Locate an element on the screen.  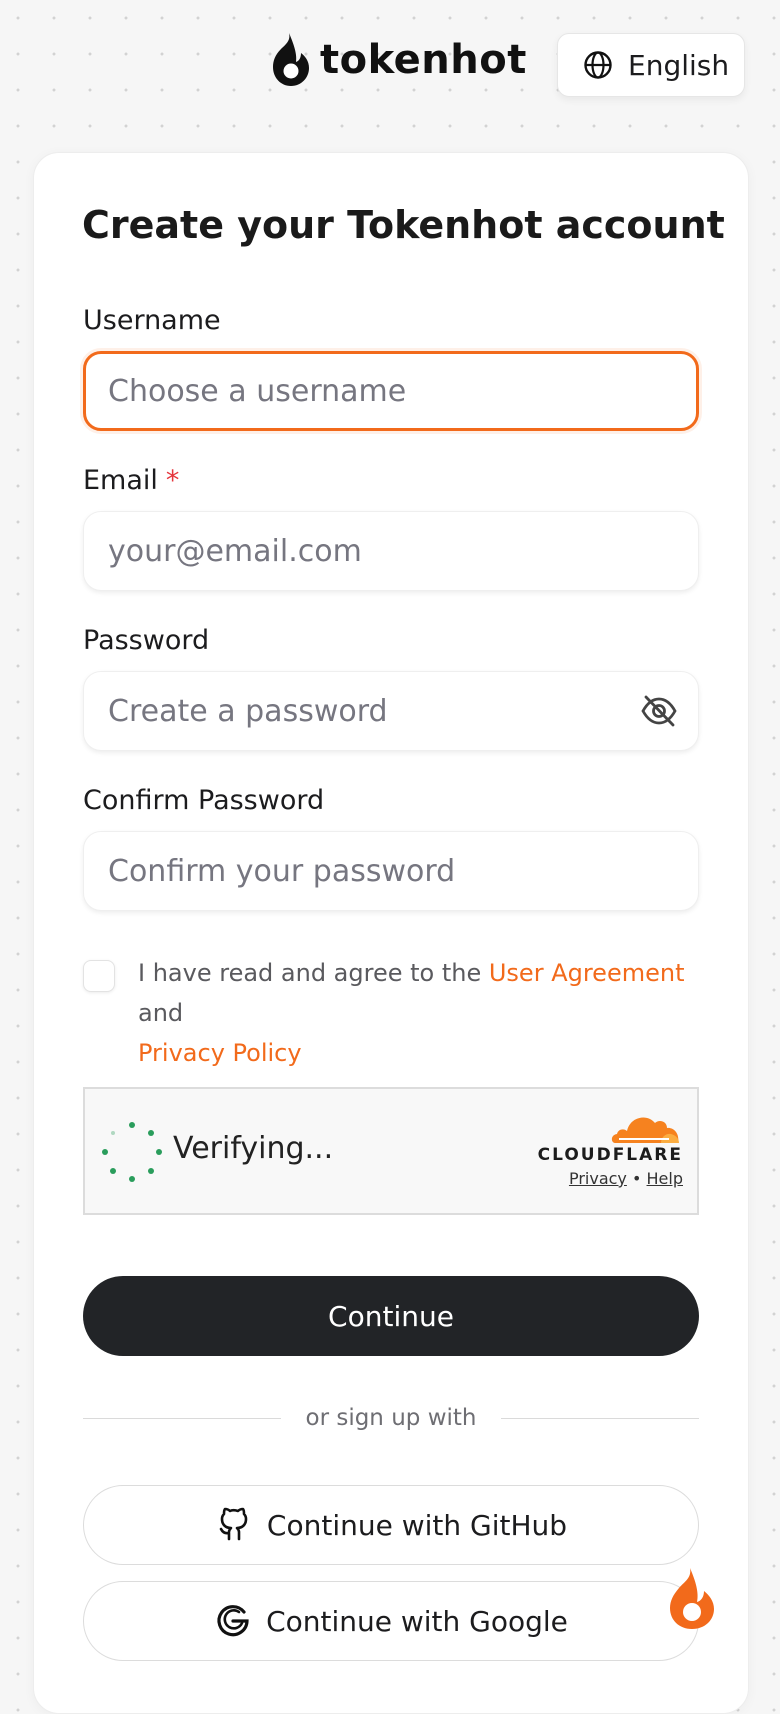
confirm-password-input is located at coordinates (391, 871).